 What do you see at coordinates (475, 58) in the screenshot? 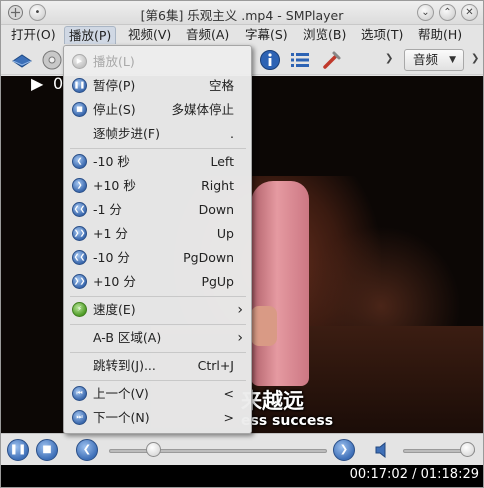
I see `toolbar-overflow-icon-2: ❯` at bounding box center [475, 58].